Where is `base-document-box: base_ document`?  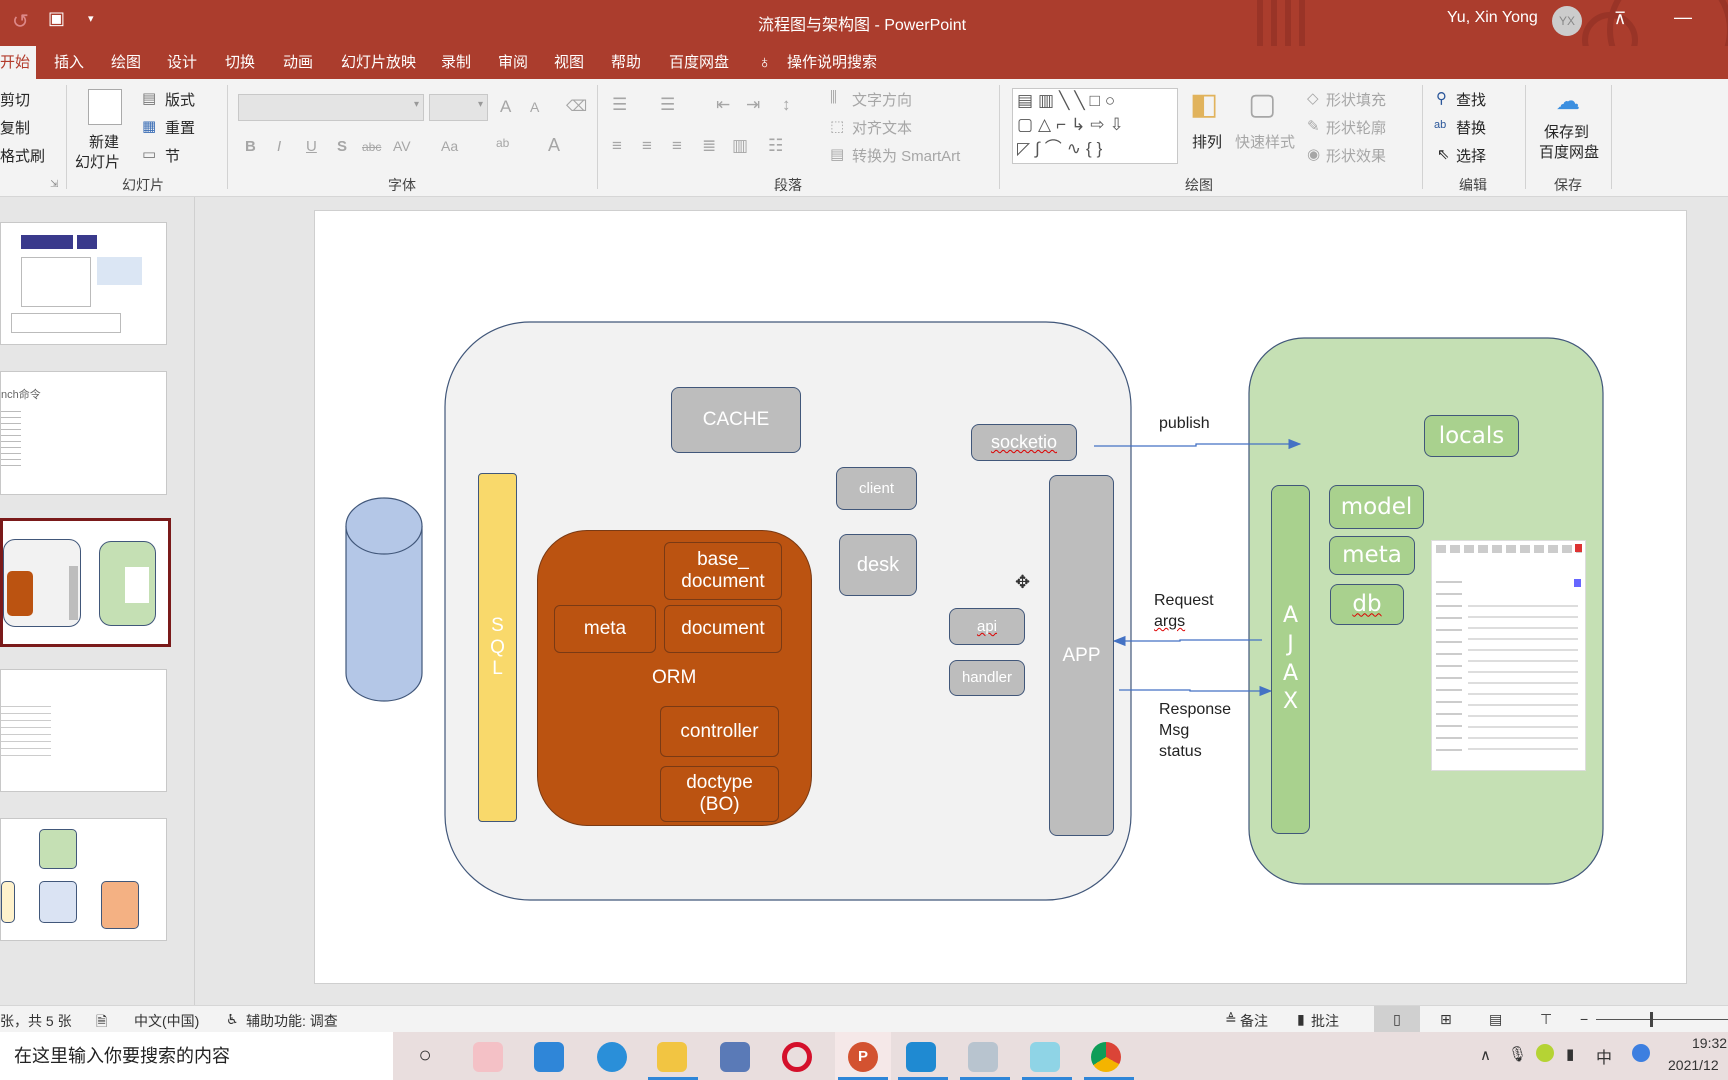
base-document-box: base_ document is located at coordinates (723, 571).